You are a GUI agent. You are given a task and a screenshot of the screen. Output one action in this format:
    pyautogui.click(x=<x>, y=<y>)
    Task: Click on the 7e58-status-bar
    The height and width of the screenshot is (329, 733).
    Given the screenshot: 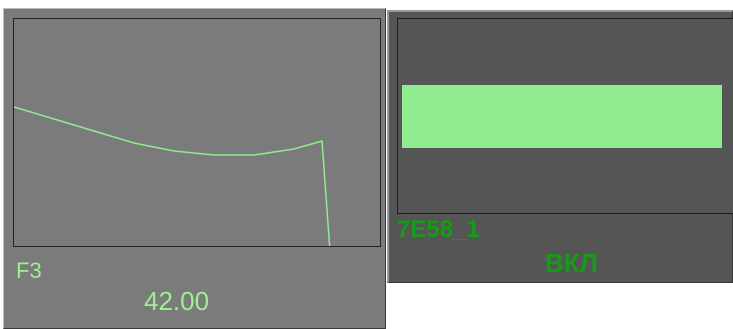 What is the action you would take?
    pyautogui.click(x=562, y=116)
    